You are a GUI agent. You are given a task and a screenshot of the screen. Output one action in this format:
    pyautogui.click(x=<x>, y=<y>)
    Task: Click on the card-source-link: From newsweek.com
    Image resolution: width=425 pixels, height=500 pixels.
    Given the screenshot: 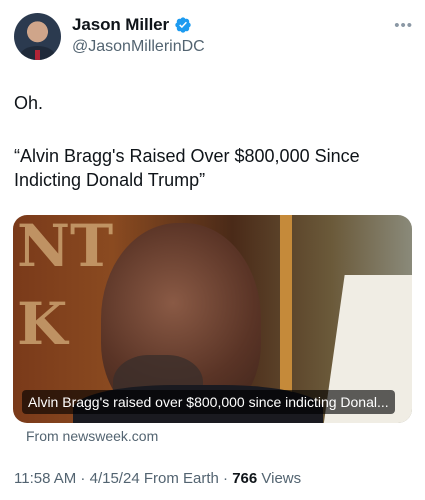 What is the action you would take?
    pyautogui.click(x=92, y=436)
    